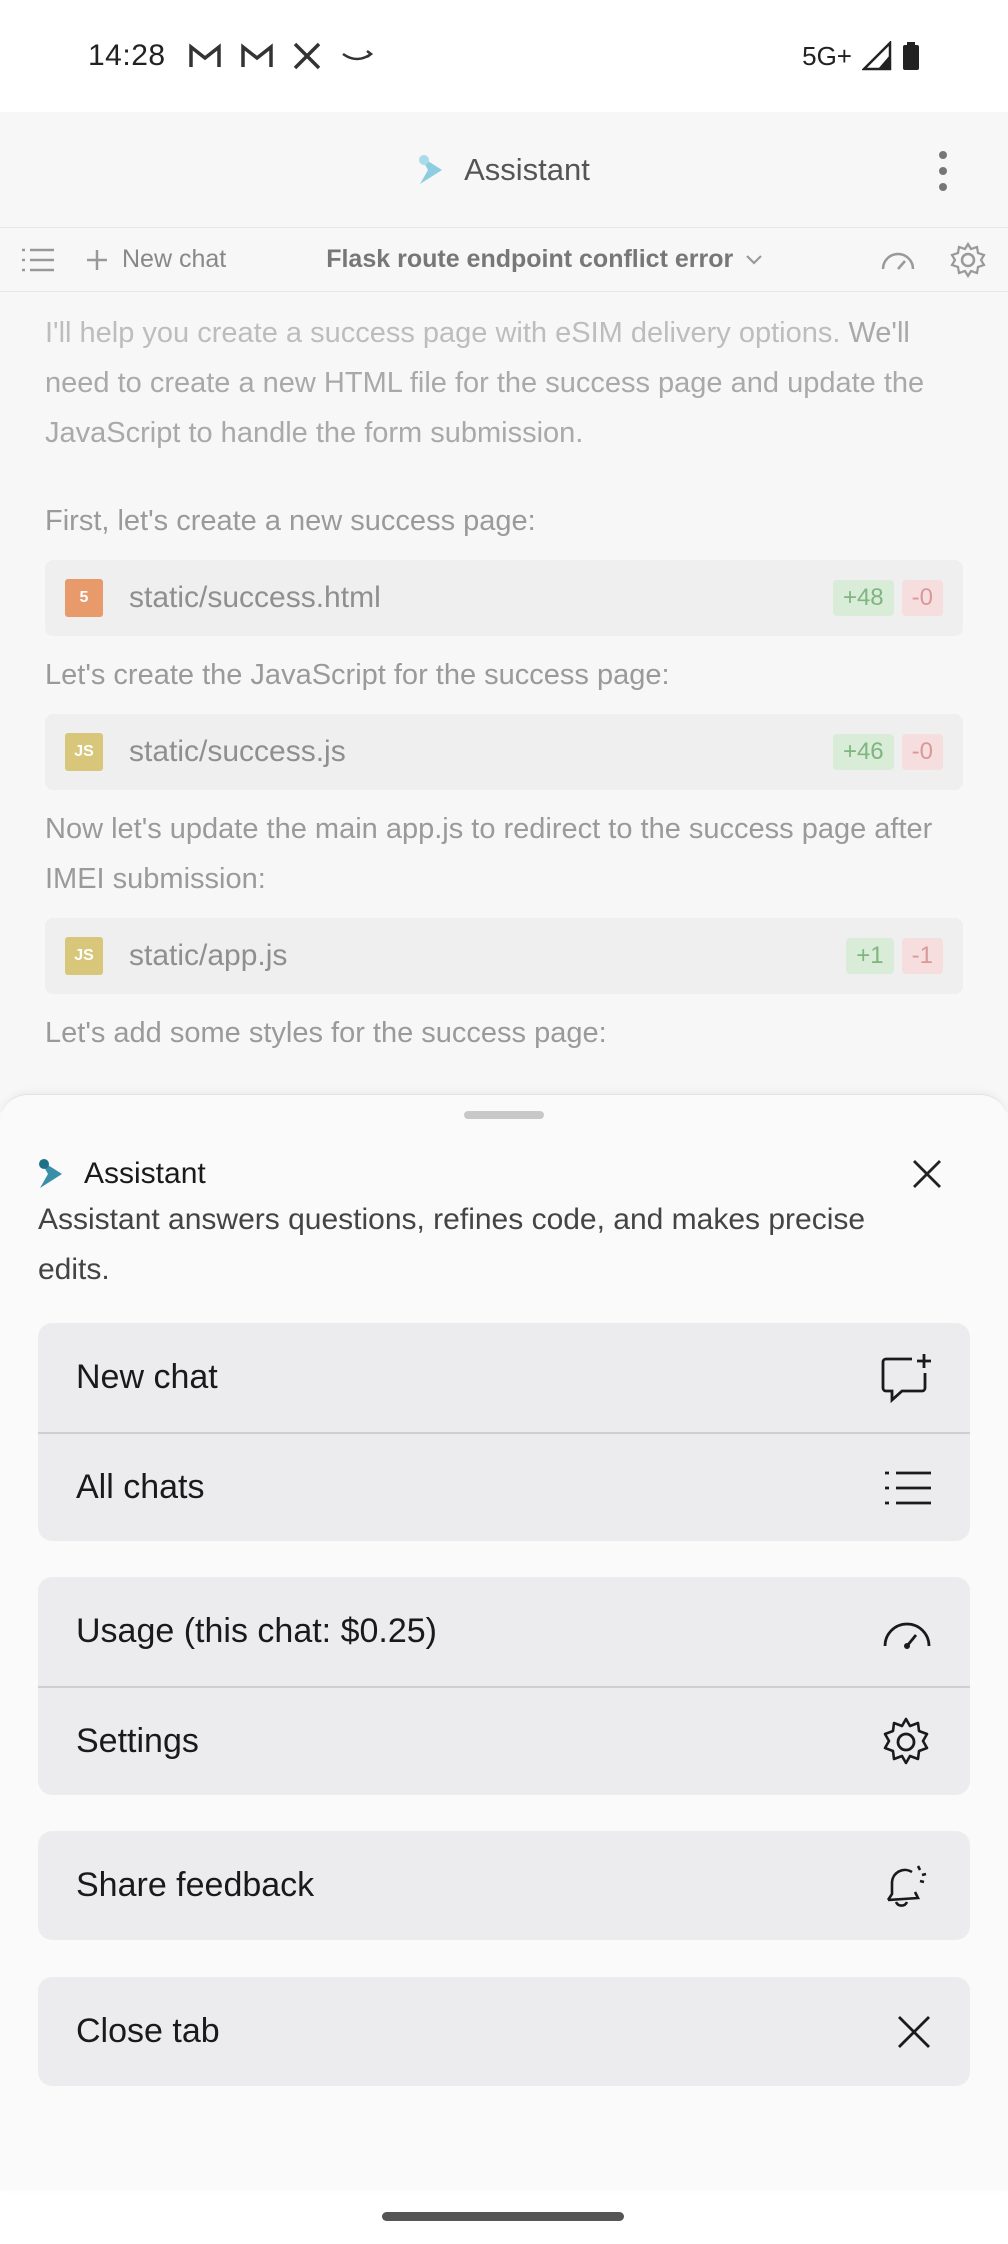  Describe the element at coordinates (877, 56) in the screenshot. I see `signal-icon` at that location.